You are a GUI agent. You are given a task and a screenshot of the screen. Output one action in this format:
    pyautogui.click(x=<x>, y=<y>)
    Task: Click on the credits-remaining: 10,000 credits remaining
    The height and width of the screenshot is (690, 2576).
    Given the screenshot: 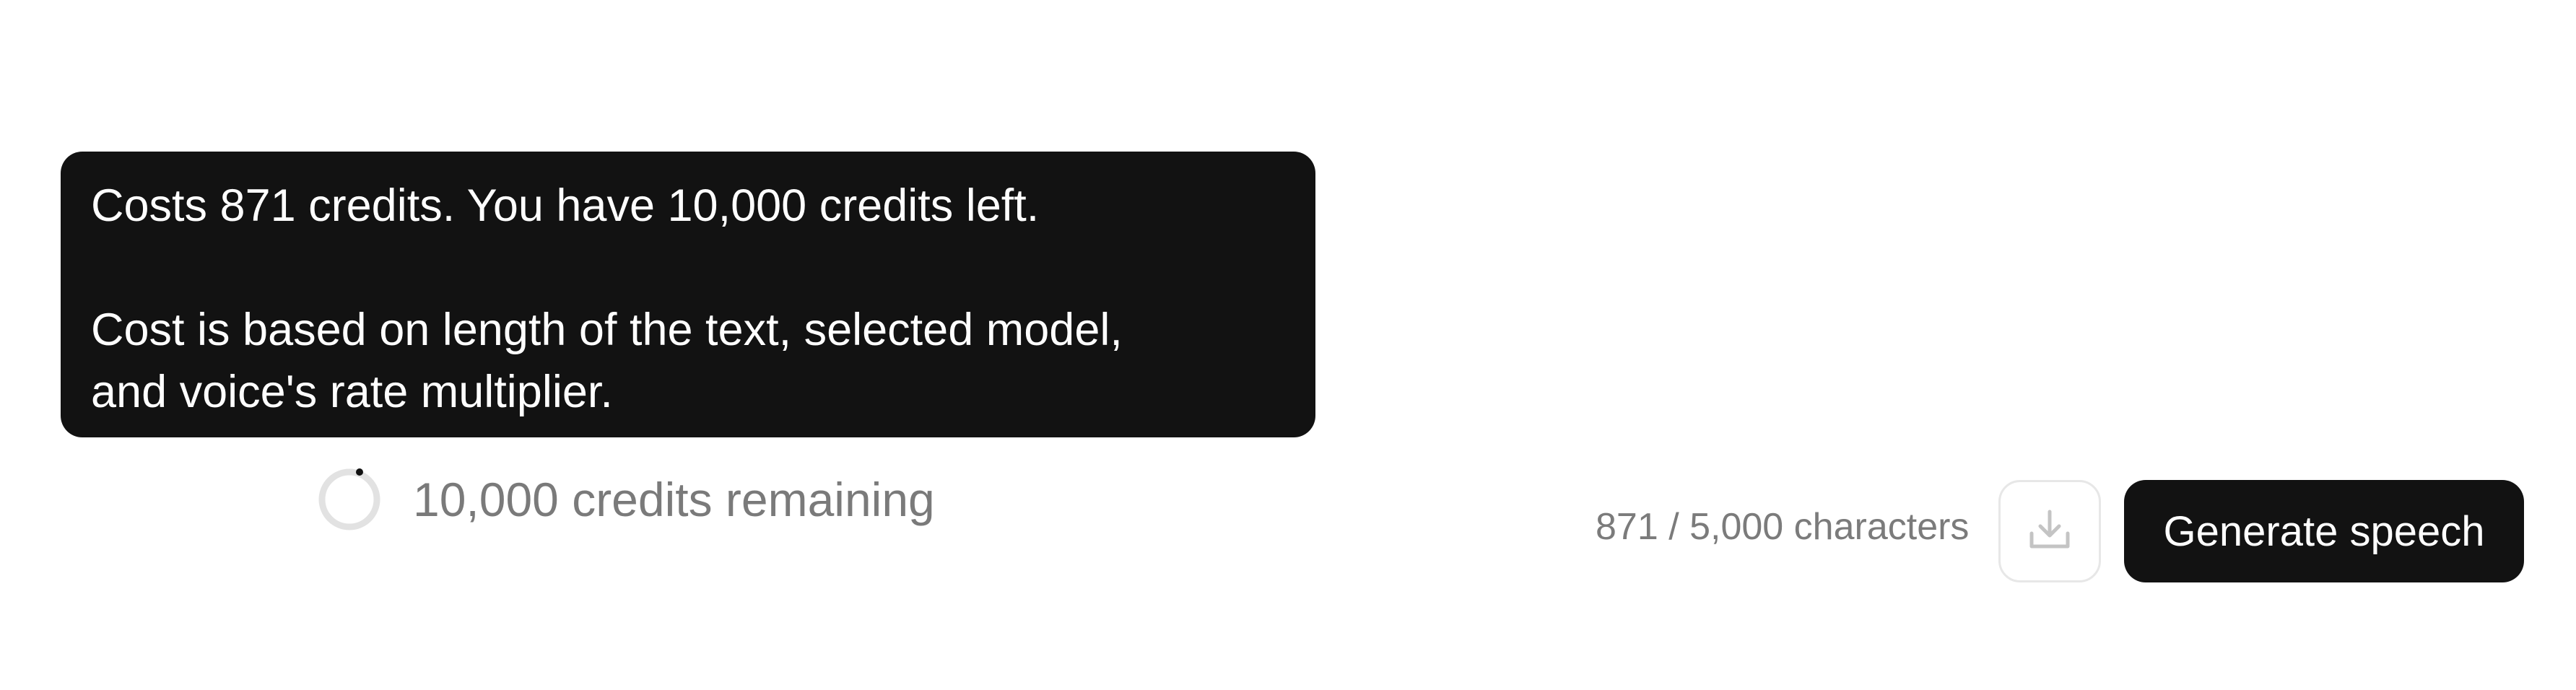 What is the action you would take?
    pyautogui.click(x=625, y=499)
    